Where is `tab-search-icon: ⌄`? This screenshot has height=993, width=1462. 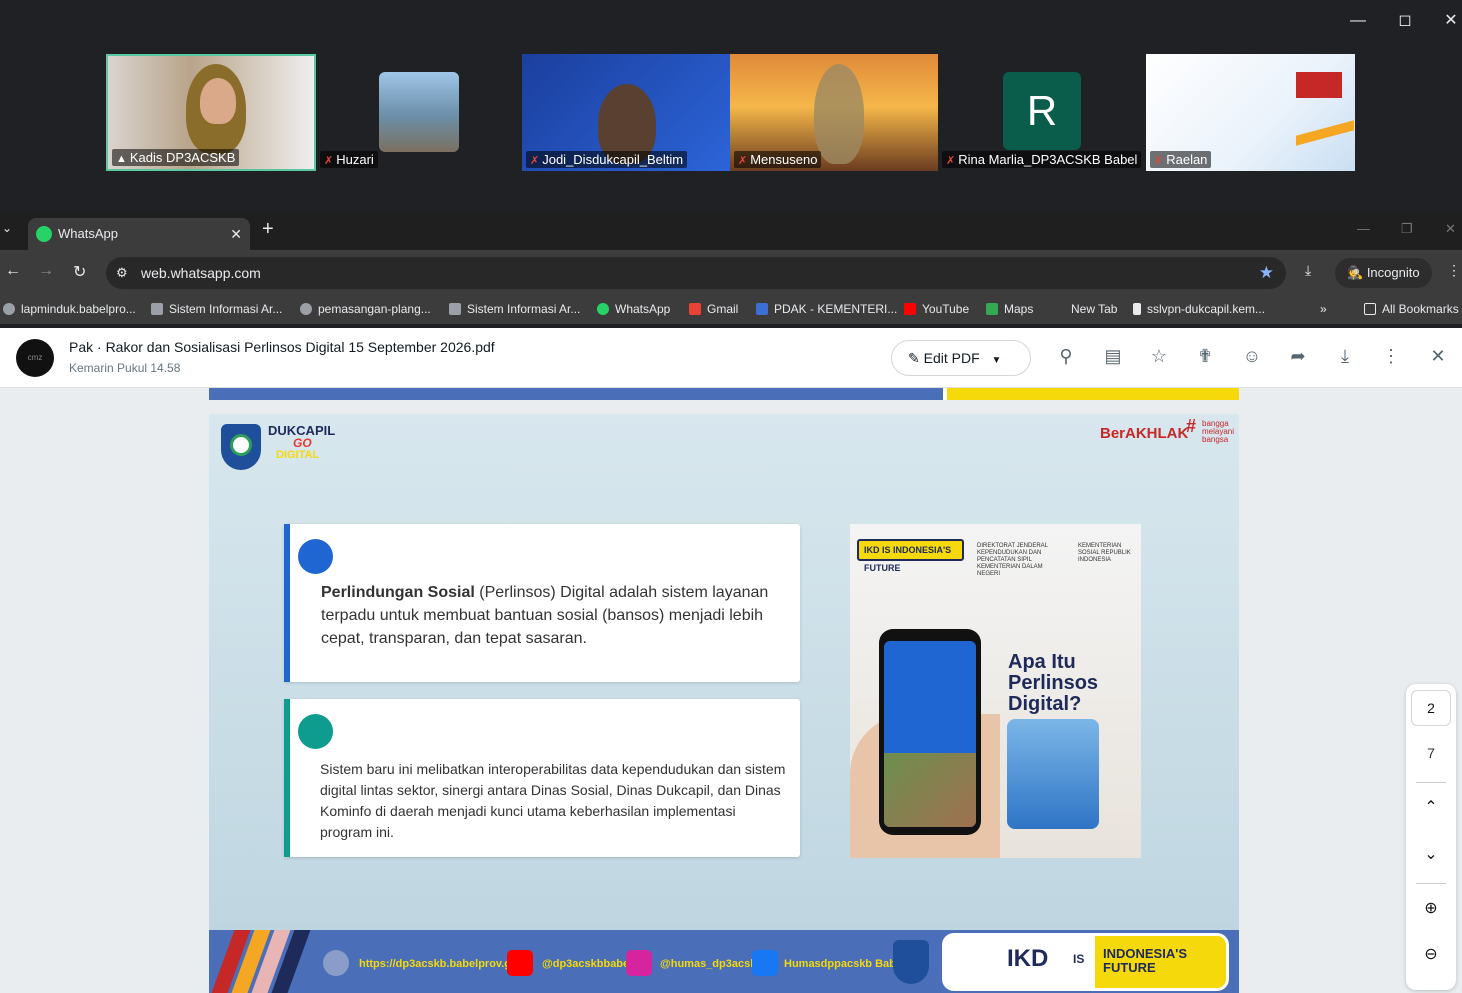 tab-search-icon: ⌄ is located at coordinates (7, 228).